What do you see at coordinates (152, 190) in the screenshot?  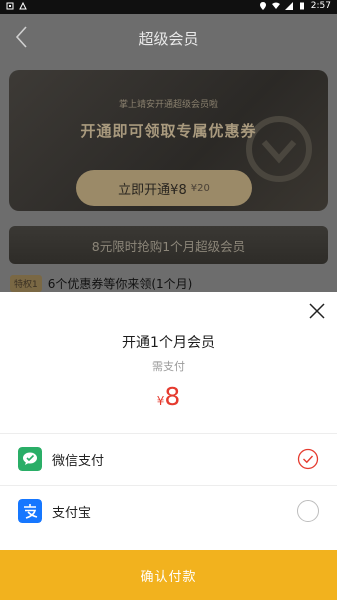 I see `open-vip-button-label: 立即开通¥8` at bounding box center [152, 190].